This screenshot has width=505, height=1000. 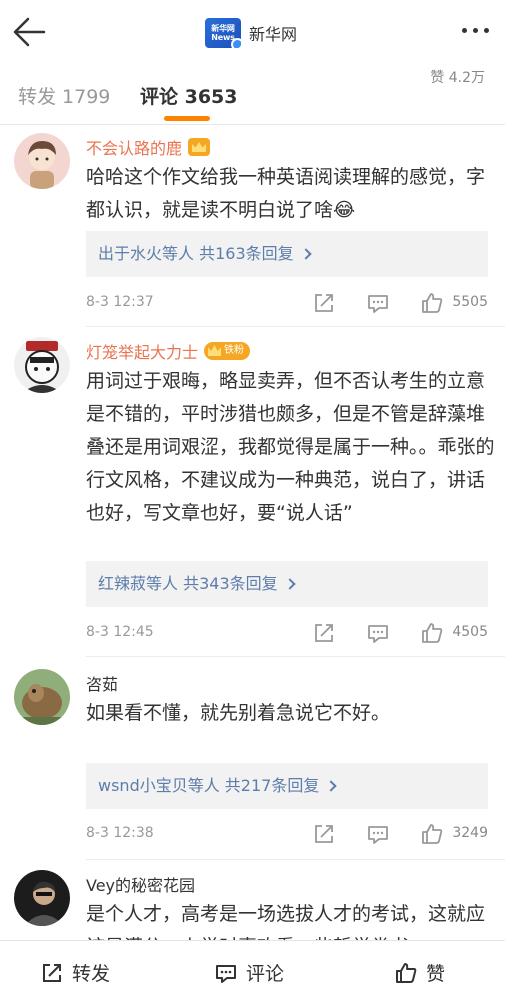 I want to click on comment-meta: 8-3 12:38 3249, so click(x=287, y=834).